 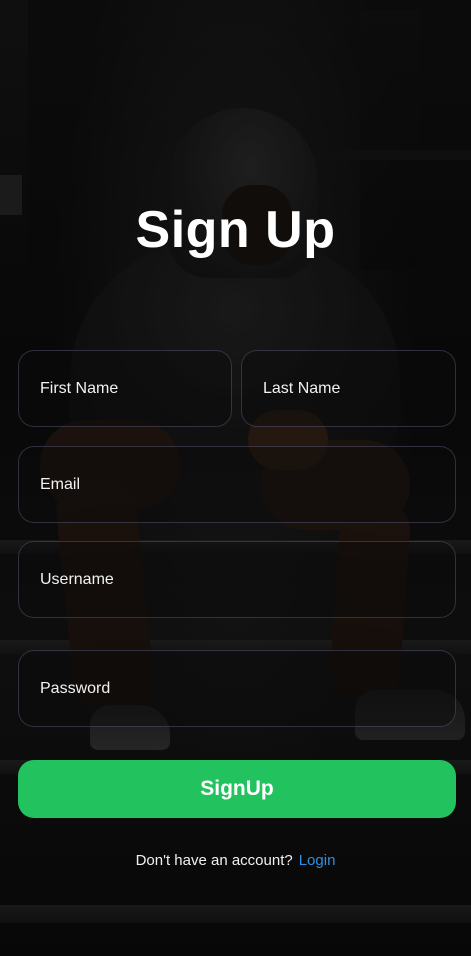 What do you see at coordinates (302, 388) in the screenshot?
I see `last-name-placeholder: Last Name` at bounding box center [302, 388].